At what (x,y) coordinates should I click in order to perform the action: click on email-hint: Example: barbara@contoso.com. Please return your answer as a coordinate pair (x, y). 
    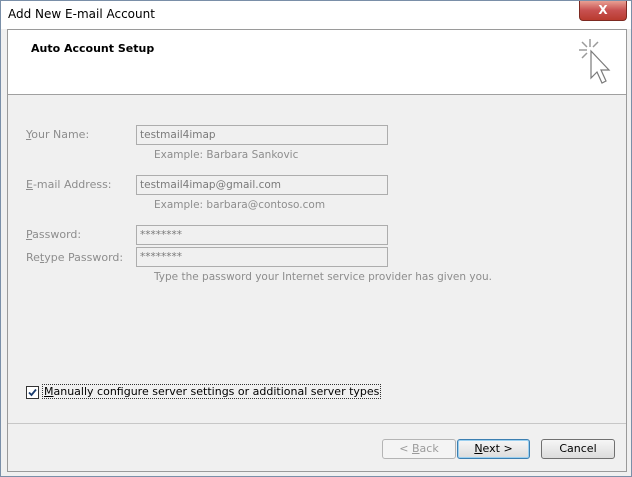
    Looking at the image, I should click on (240, 205).